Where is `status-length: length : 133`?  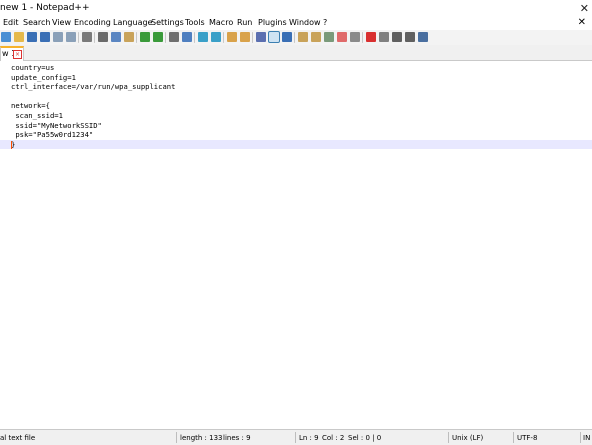 status-length: length : 133 is located at coordinates (201, 438).